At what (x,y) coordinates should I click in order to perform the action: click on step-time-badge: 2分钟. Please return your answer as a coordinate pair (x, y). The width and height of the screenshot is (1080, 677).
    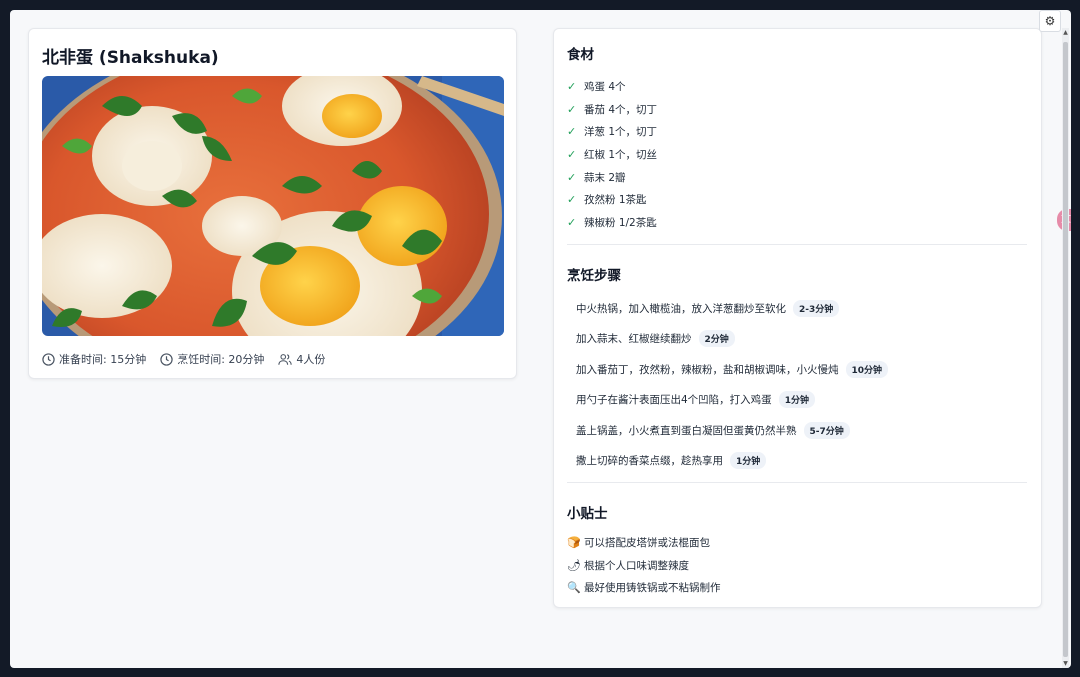
    Looking at the image, I should click on (716, 339).